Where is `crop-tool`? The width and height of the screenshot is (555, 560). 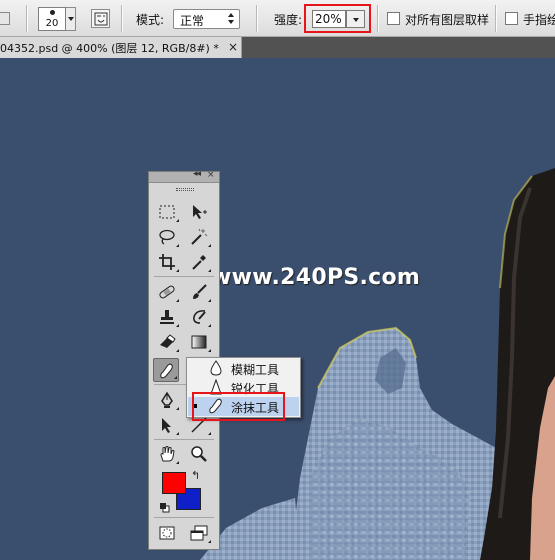
crop-tool is located at coordinates (167, 262).